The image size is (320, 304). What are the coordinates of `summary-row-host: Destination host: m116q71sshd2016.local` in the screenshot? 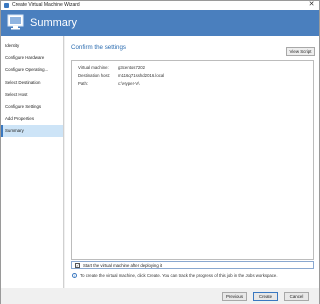 It's located at (121, 76).